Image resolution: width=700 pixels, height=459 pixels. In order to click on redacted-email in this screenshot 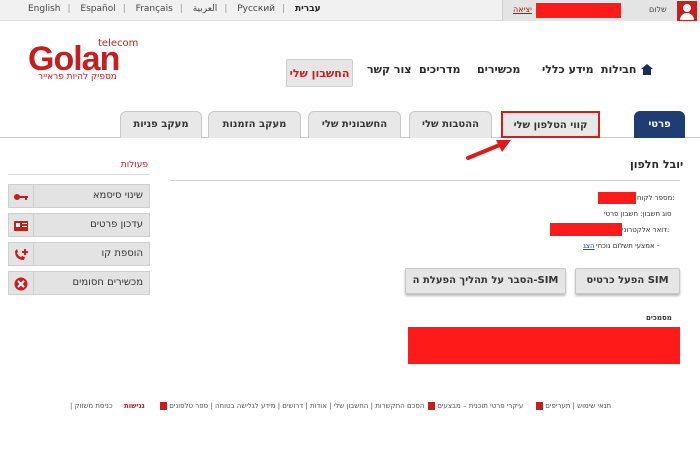, I will do `click(586, 229)`.